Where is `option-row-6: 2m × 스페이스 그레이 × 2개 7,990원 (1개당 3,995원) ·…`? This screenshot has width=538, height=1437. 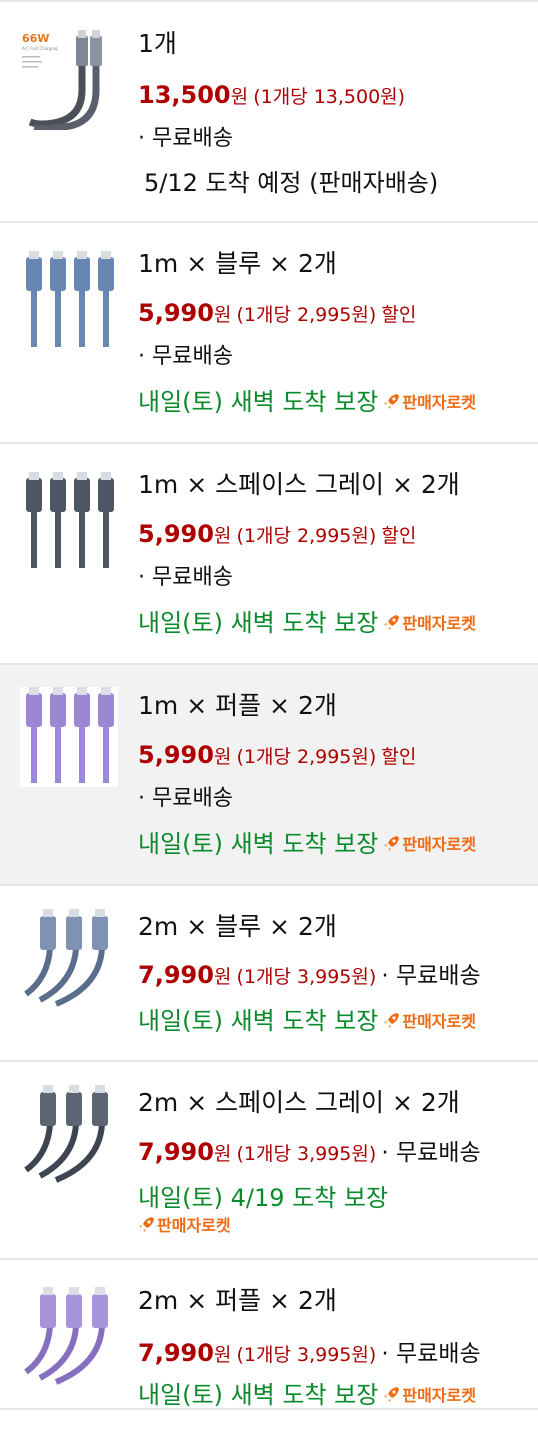
option-row-6: 2m × 스페이스 그레이 × 2개 7,990원 (1개당 3,995원) ·… is located at coordinates (269, 1161).